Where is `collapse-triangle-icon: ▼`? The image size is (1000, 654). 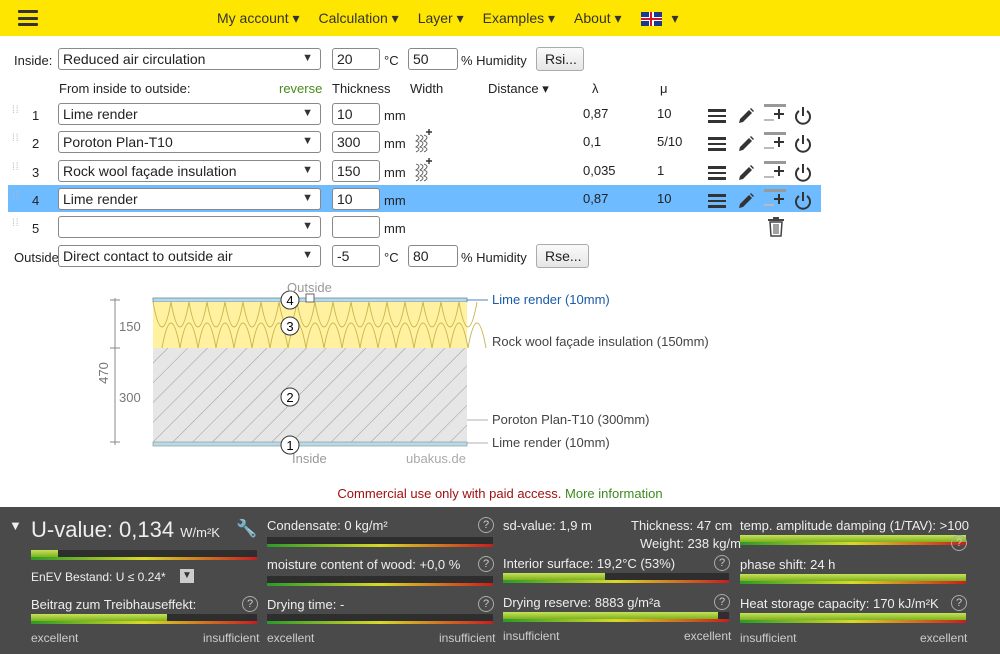 collapse-triangle-icon: ▼ is located at coordinates (15, 525).